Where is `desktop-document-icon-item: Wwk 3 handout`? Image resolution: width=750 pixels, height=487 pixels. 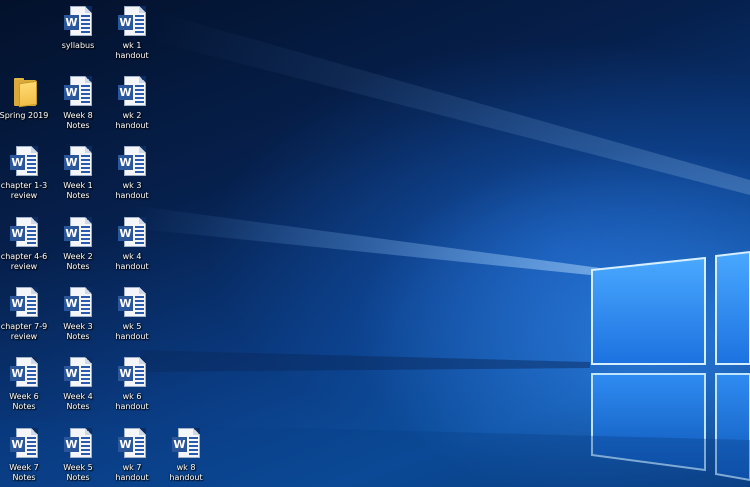
desktop-document-icon-item: Wwk 3 handout is located at coordinates (132, 177).